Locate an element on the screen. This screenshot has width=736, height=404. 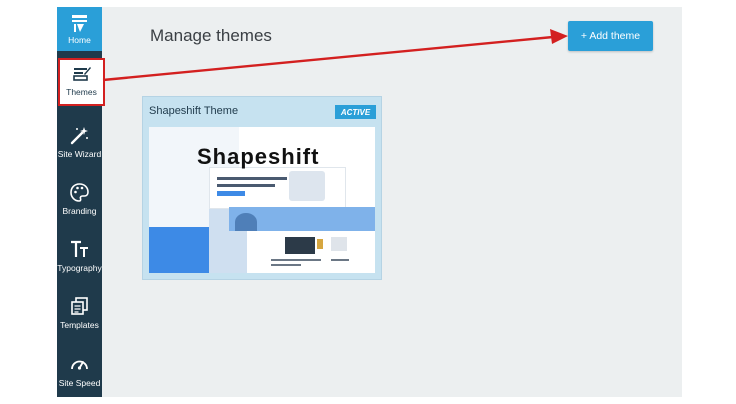
sidebar-item-themes: Themes is located at coordinates (81, 82).